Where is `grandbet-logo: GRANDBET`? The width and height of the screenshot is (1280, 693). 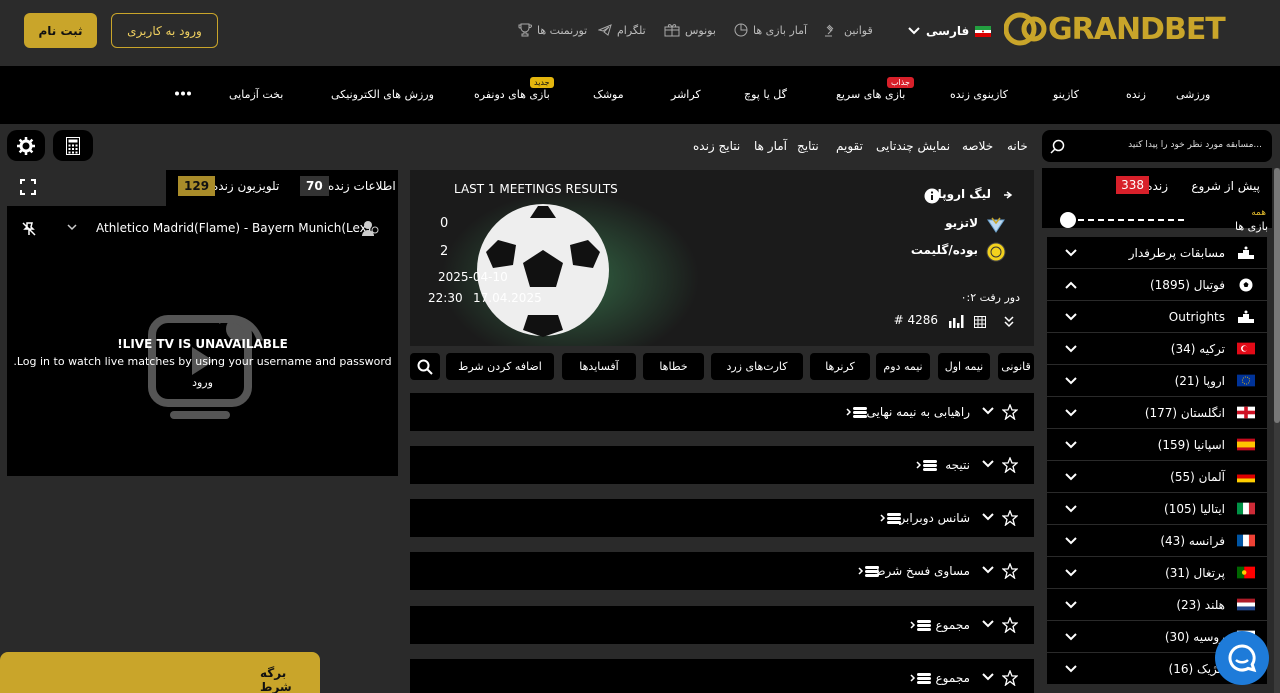
grandbet-logo: GRANDBET is located at coordinates (1115, 29).